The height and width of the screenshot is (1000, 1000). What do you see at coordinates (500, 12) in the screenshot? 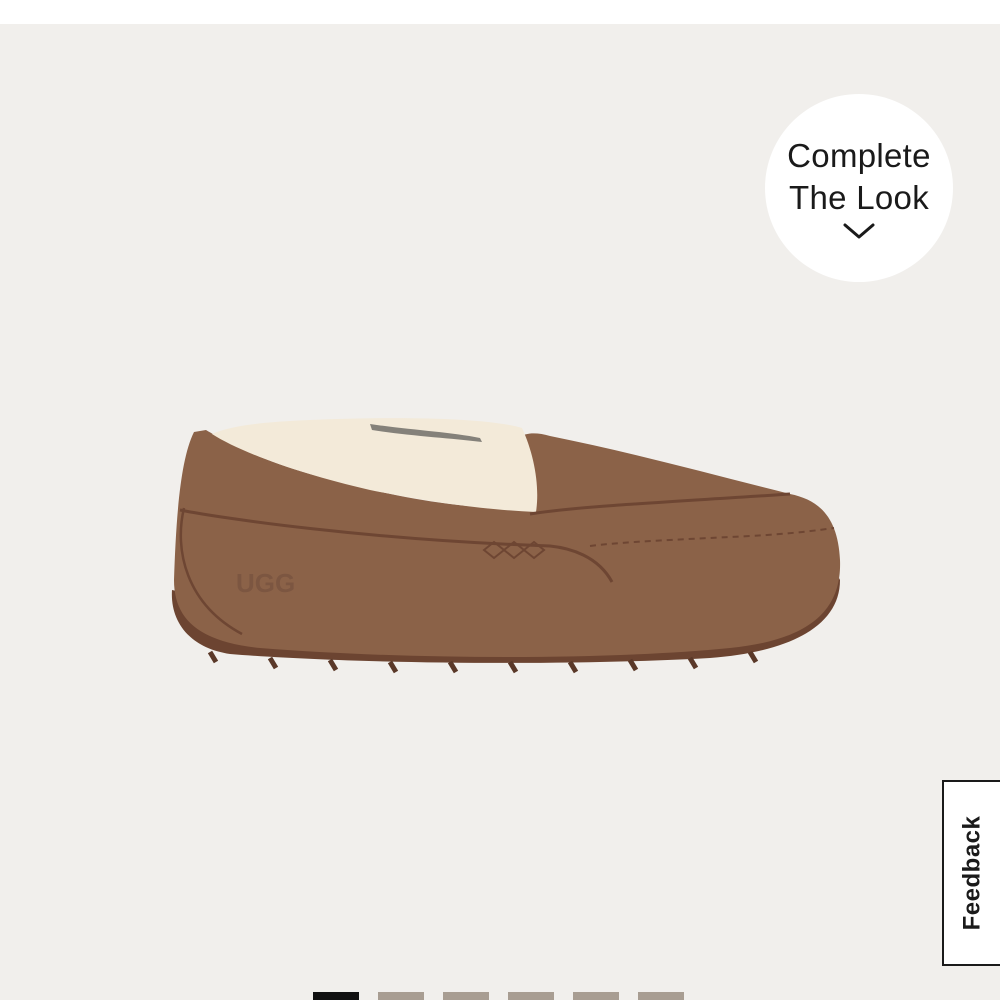
I see `top-bar` at bounding box center [500, 12].